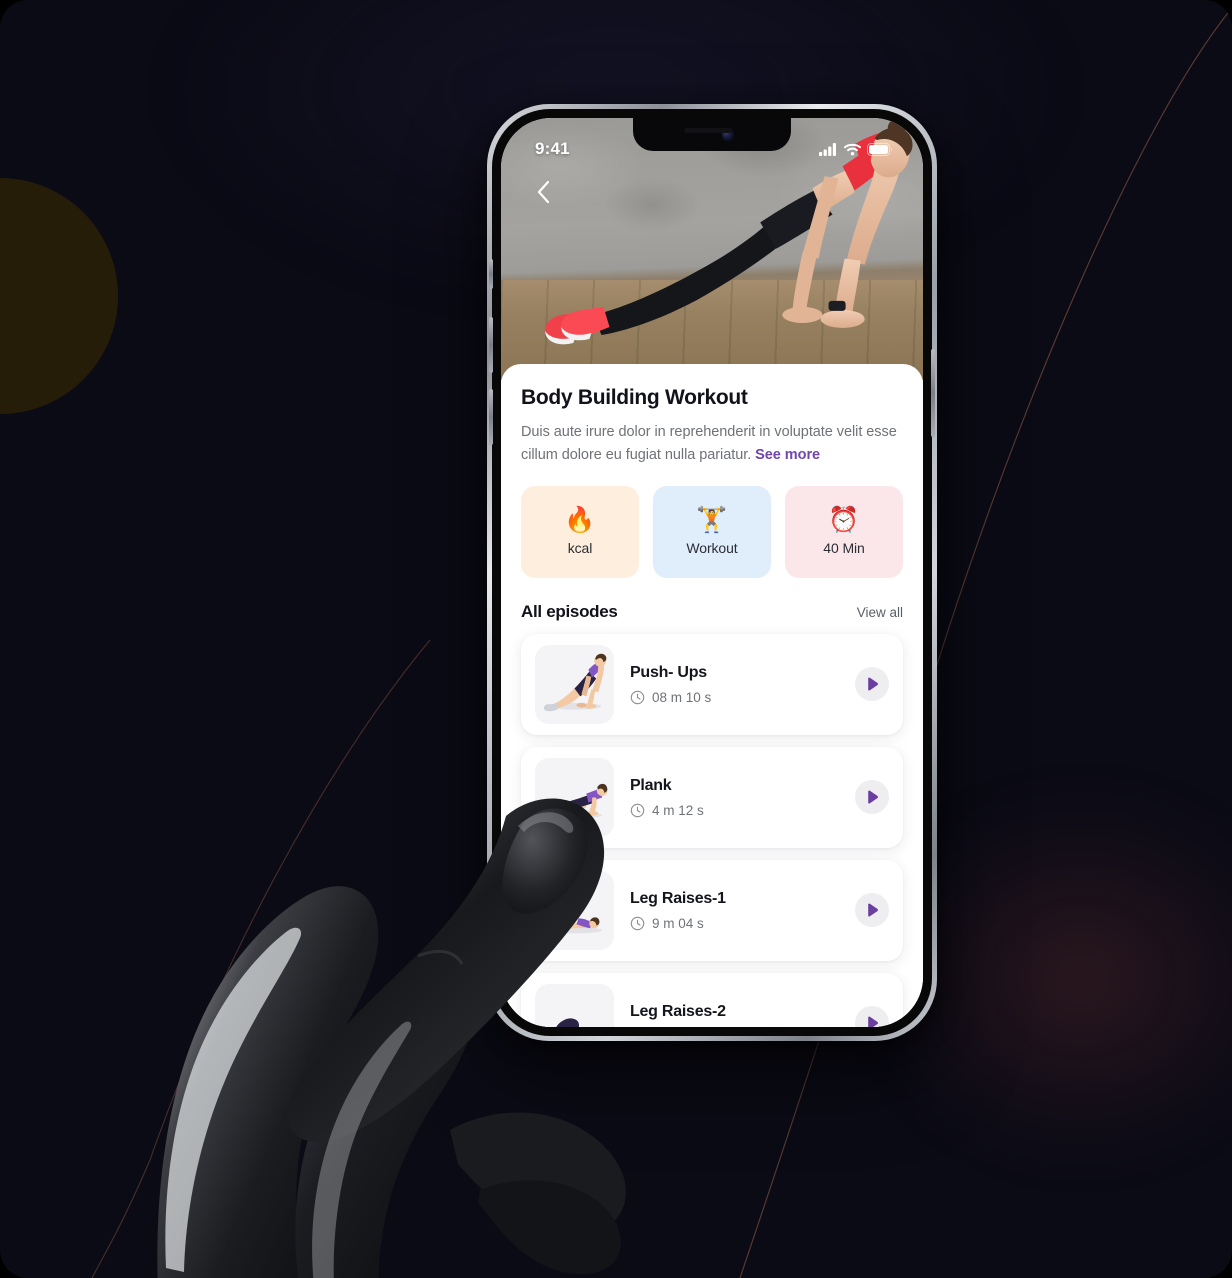  What do you see at coordinates (734, 1015) in the screenshot?
I see `episode-info: Leg Raises-2 9 m 04 s` at bounding box center [734, 1015].